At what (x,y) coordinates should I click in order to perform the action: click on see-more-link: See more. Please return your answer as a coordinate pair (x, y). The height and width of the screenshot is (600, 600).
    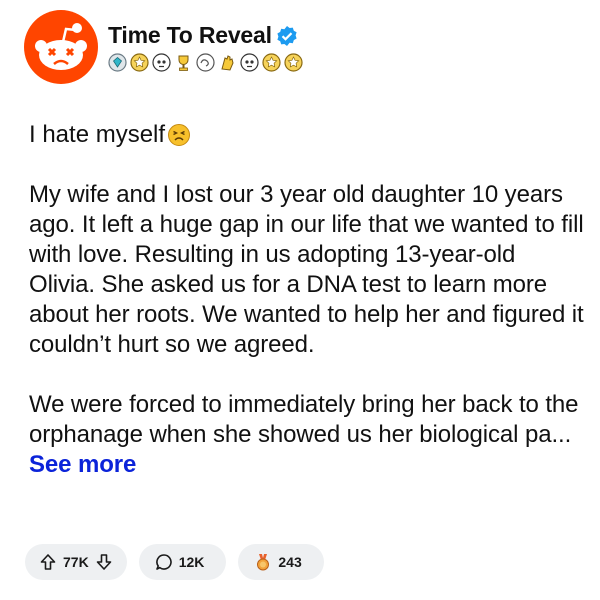
    Looking at the image, I should click on (82, 464).